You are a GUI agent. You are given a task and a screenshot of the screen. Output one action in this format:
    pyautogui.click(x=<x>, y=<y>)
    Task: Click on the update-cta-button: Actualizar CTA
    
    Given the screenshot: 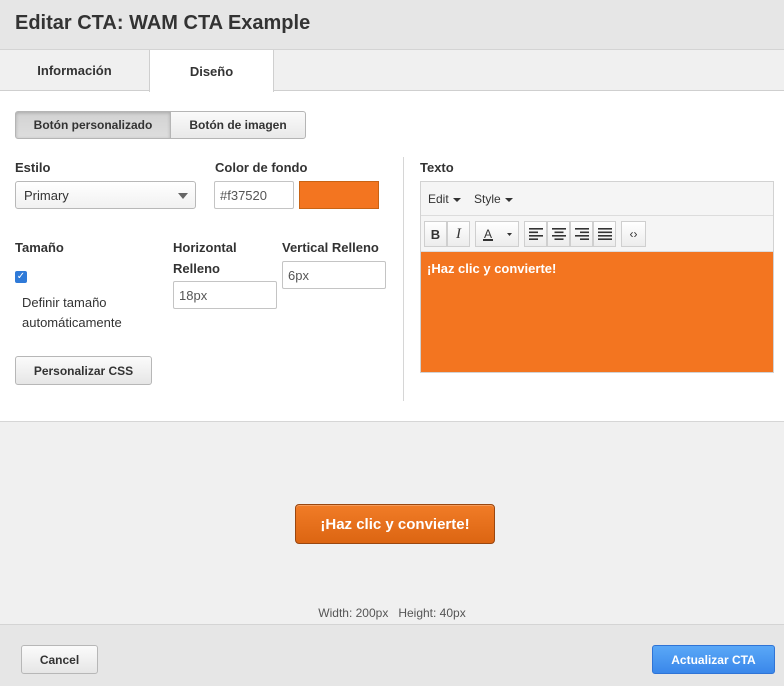 What is the action you would take?
    pyautogui.click(x=713, y=659)
    